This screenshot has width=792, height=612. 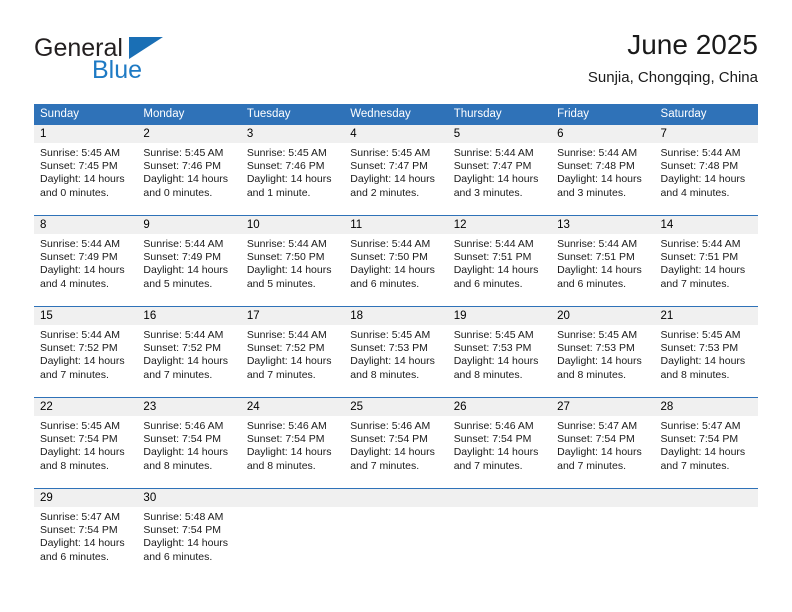 I want to click on week-daynumber-band: 1 2 3 4 5 6 7, so click(x=396, y=134).